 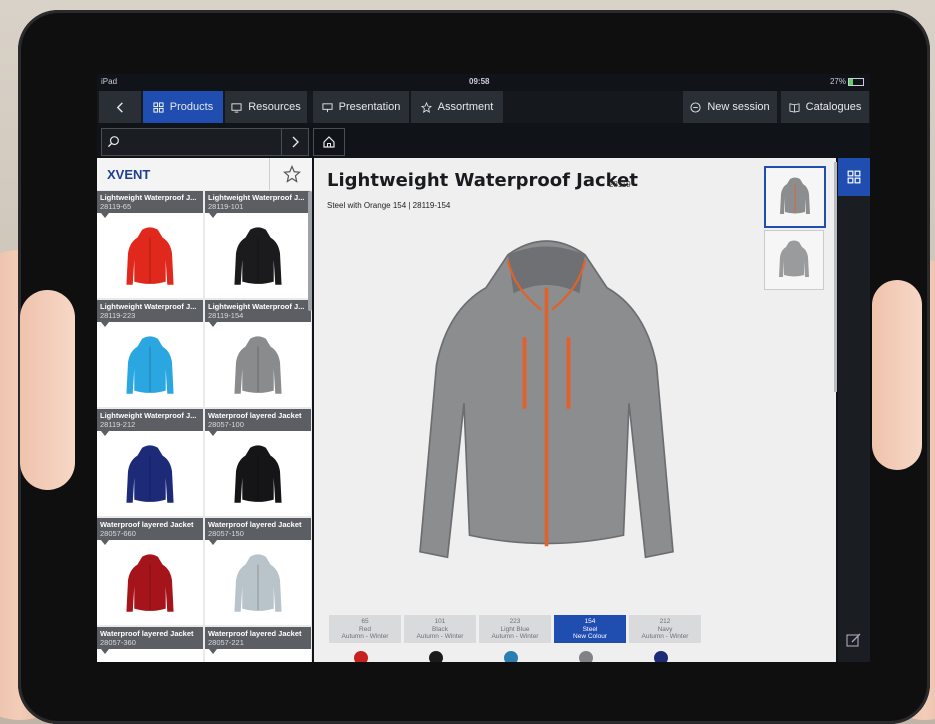 I want to click on new-session-button: New session, so click(x=730, y=107).